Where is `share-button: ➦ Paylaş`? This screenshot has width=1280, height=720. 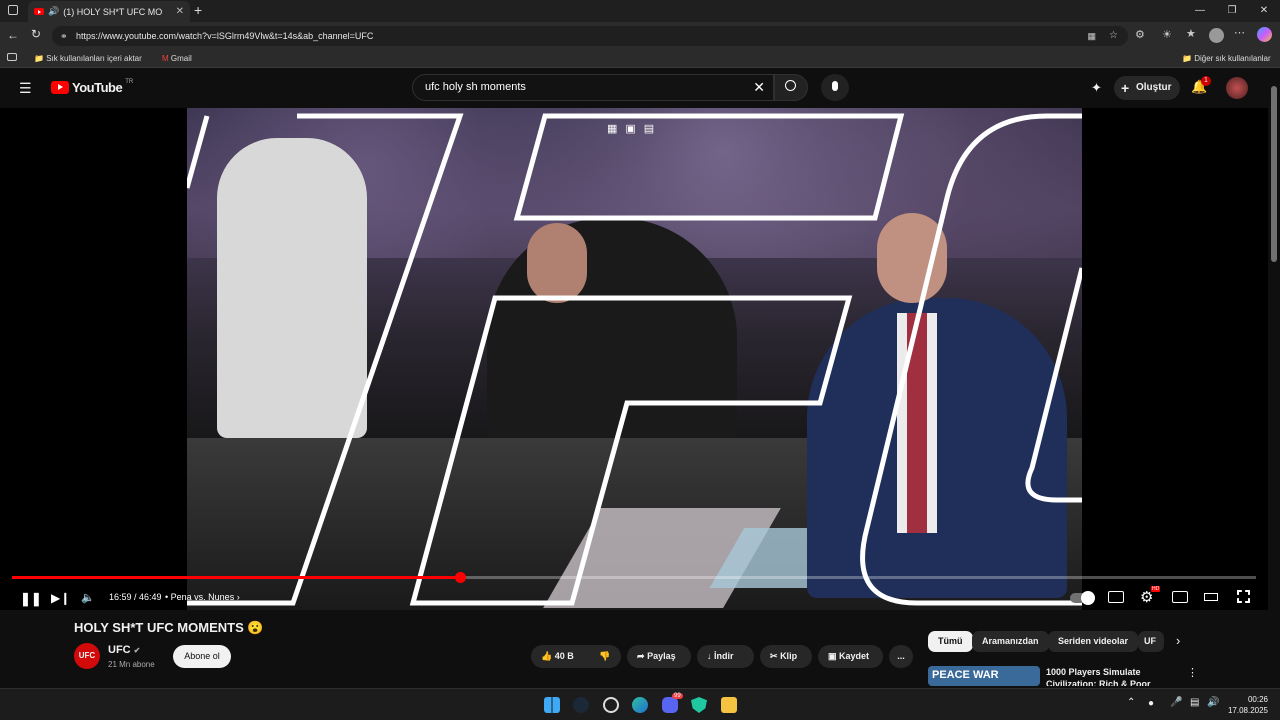 share-button: ➦ Paylaş is located at coordinates (659, 656).